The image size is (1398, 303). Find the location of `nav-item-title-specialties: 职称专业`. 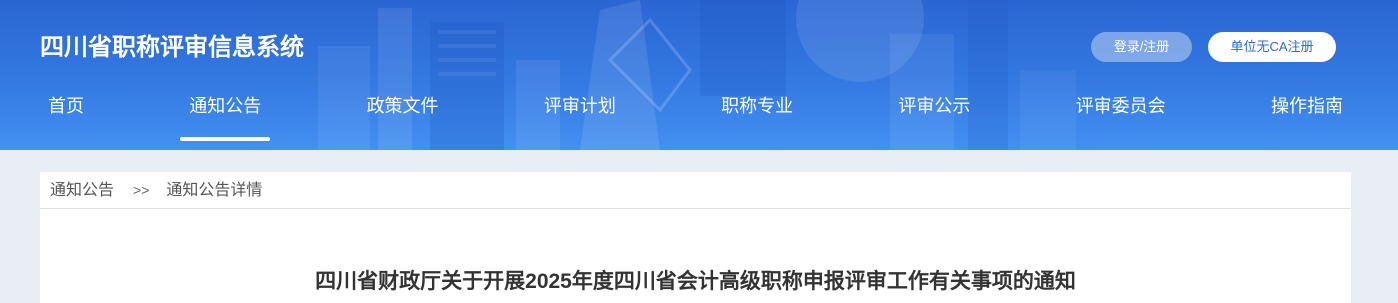

nav-item-title-specialties: 职称专业 is located at coordinates (757, 117).